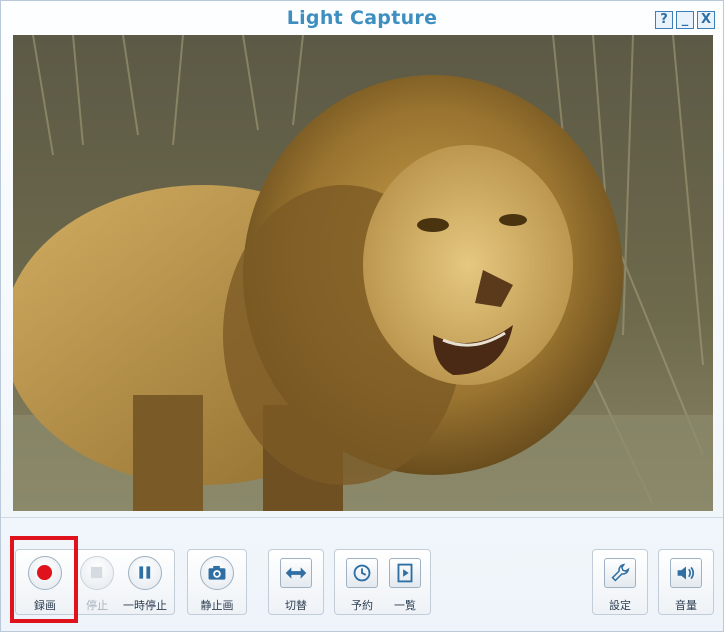 The image size is (724, 632). What do you see at coordinates (686, 586) in the screenshot?
I see `volume-button: 音量` at bounding box center [686, 586].